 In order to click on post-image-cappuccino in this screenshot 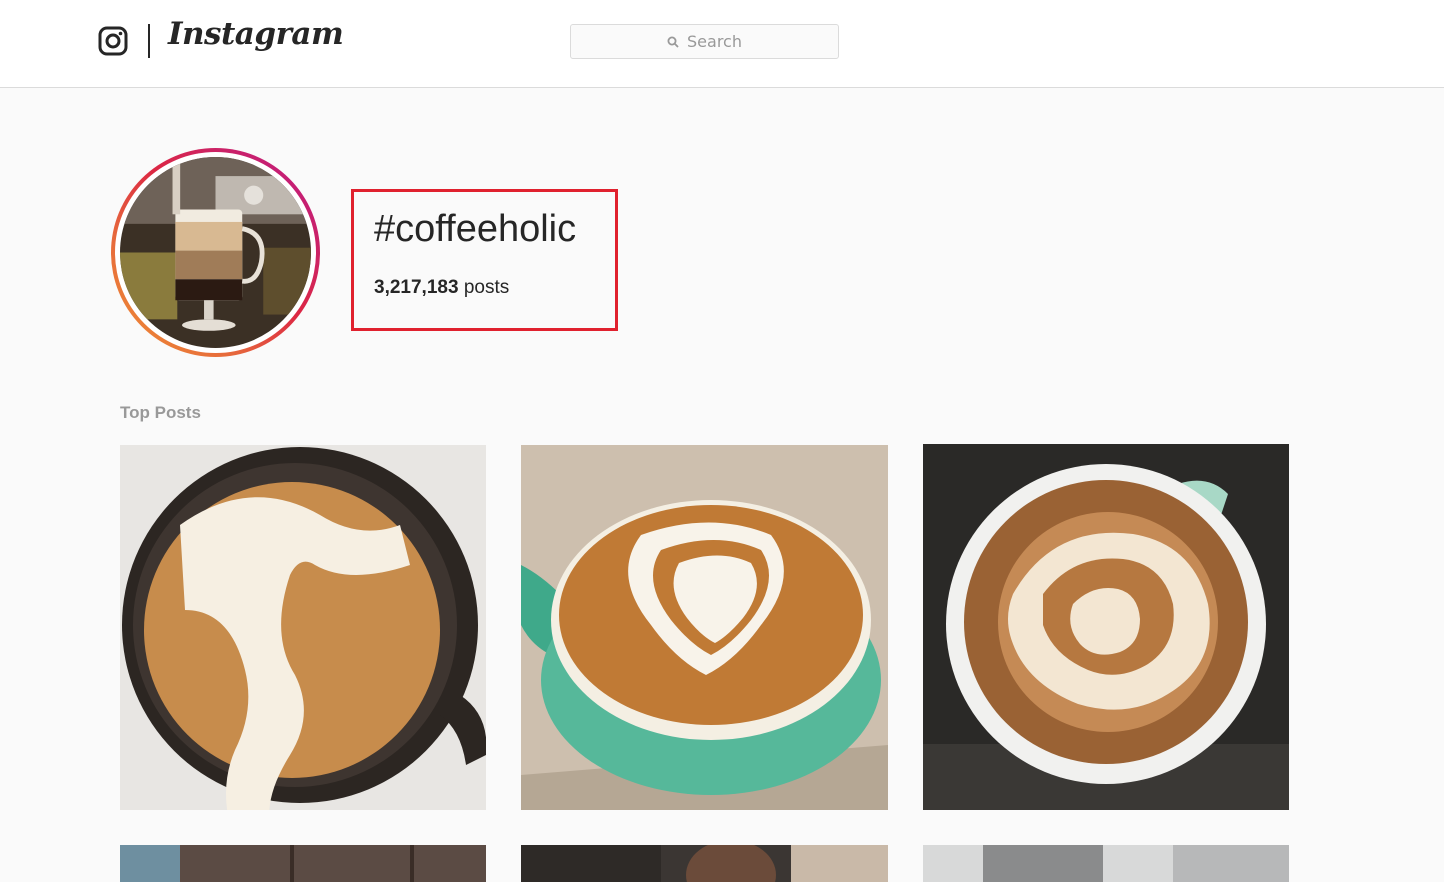, I will do `click(303, 627)`.